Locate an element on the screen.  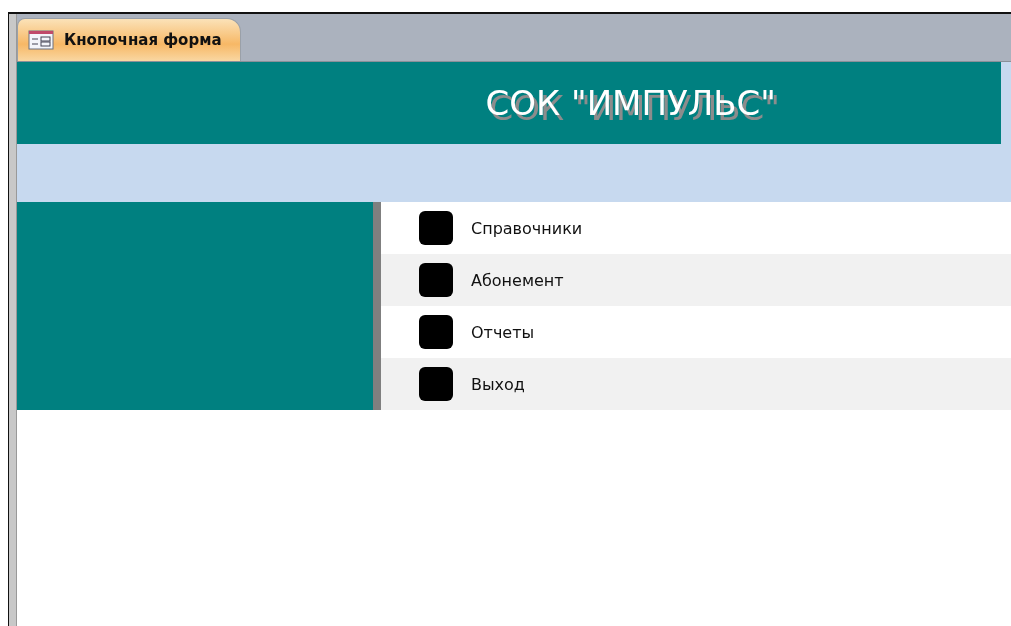
form-icon is located at coordinates (41, 40).